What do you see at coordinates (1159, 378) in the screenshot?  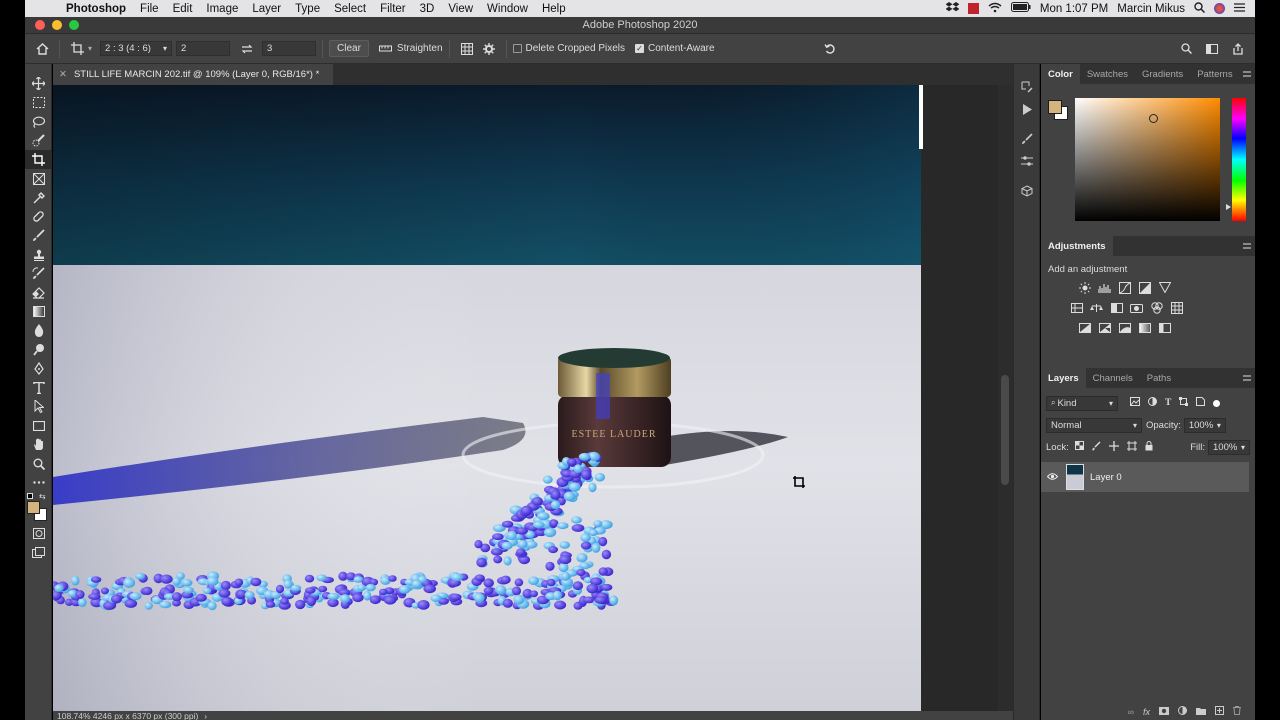 I see `tab-paths: Paths` at bounding box center [1159, 378].